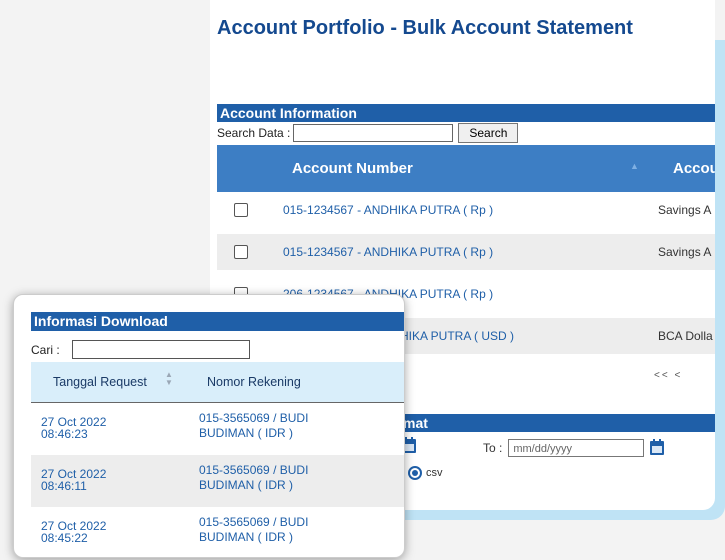  Describe the element at coordinates (685, 336) in the screenshot. I see `account-type: BCA Dolla` at that location.